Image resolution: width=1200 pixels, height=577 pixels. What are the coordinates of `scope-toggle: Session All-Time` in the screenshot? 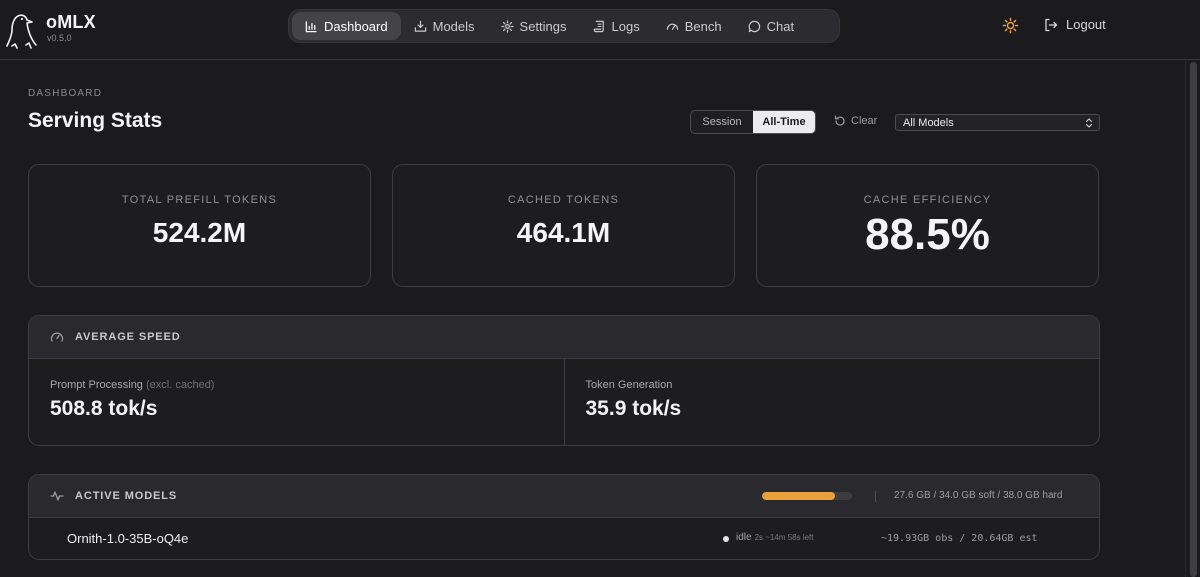 It's located at (753, 122).